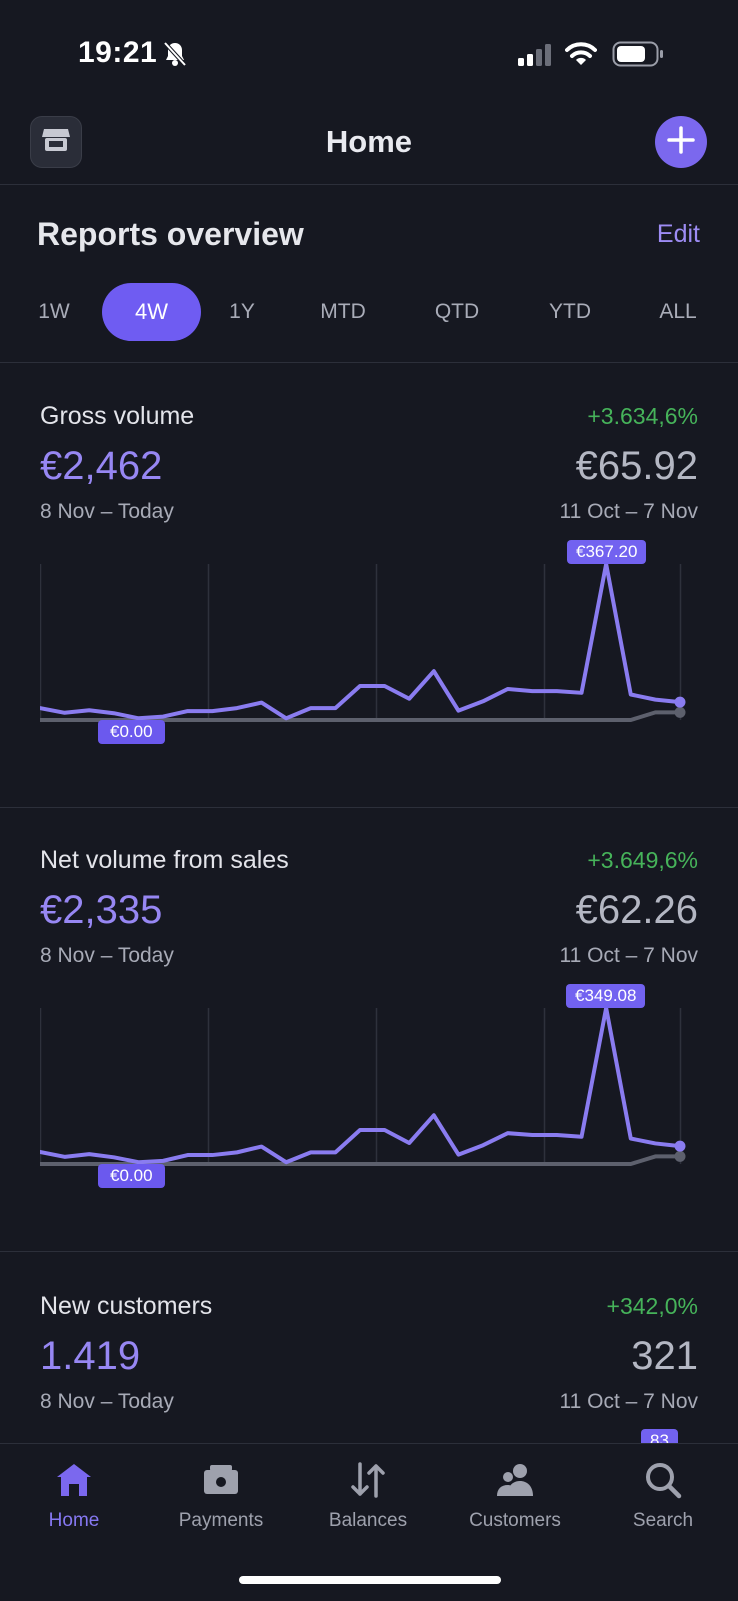 This screenshot has height=1601, width=738. I want to click on battery-icon, so click(638, 56).